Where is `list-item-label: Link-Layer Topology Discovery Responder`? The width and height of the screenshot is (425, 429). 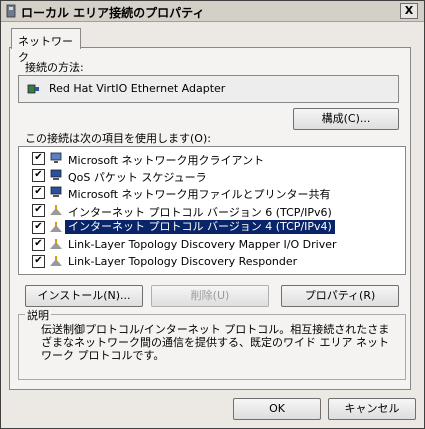
list-item-label: Link-Layer Topology Discovery Responder is located at coordinates (183, 261).